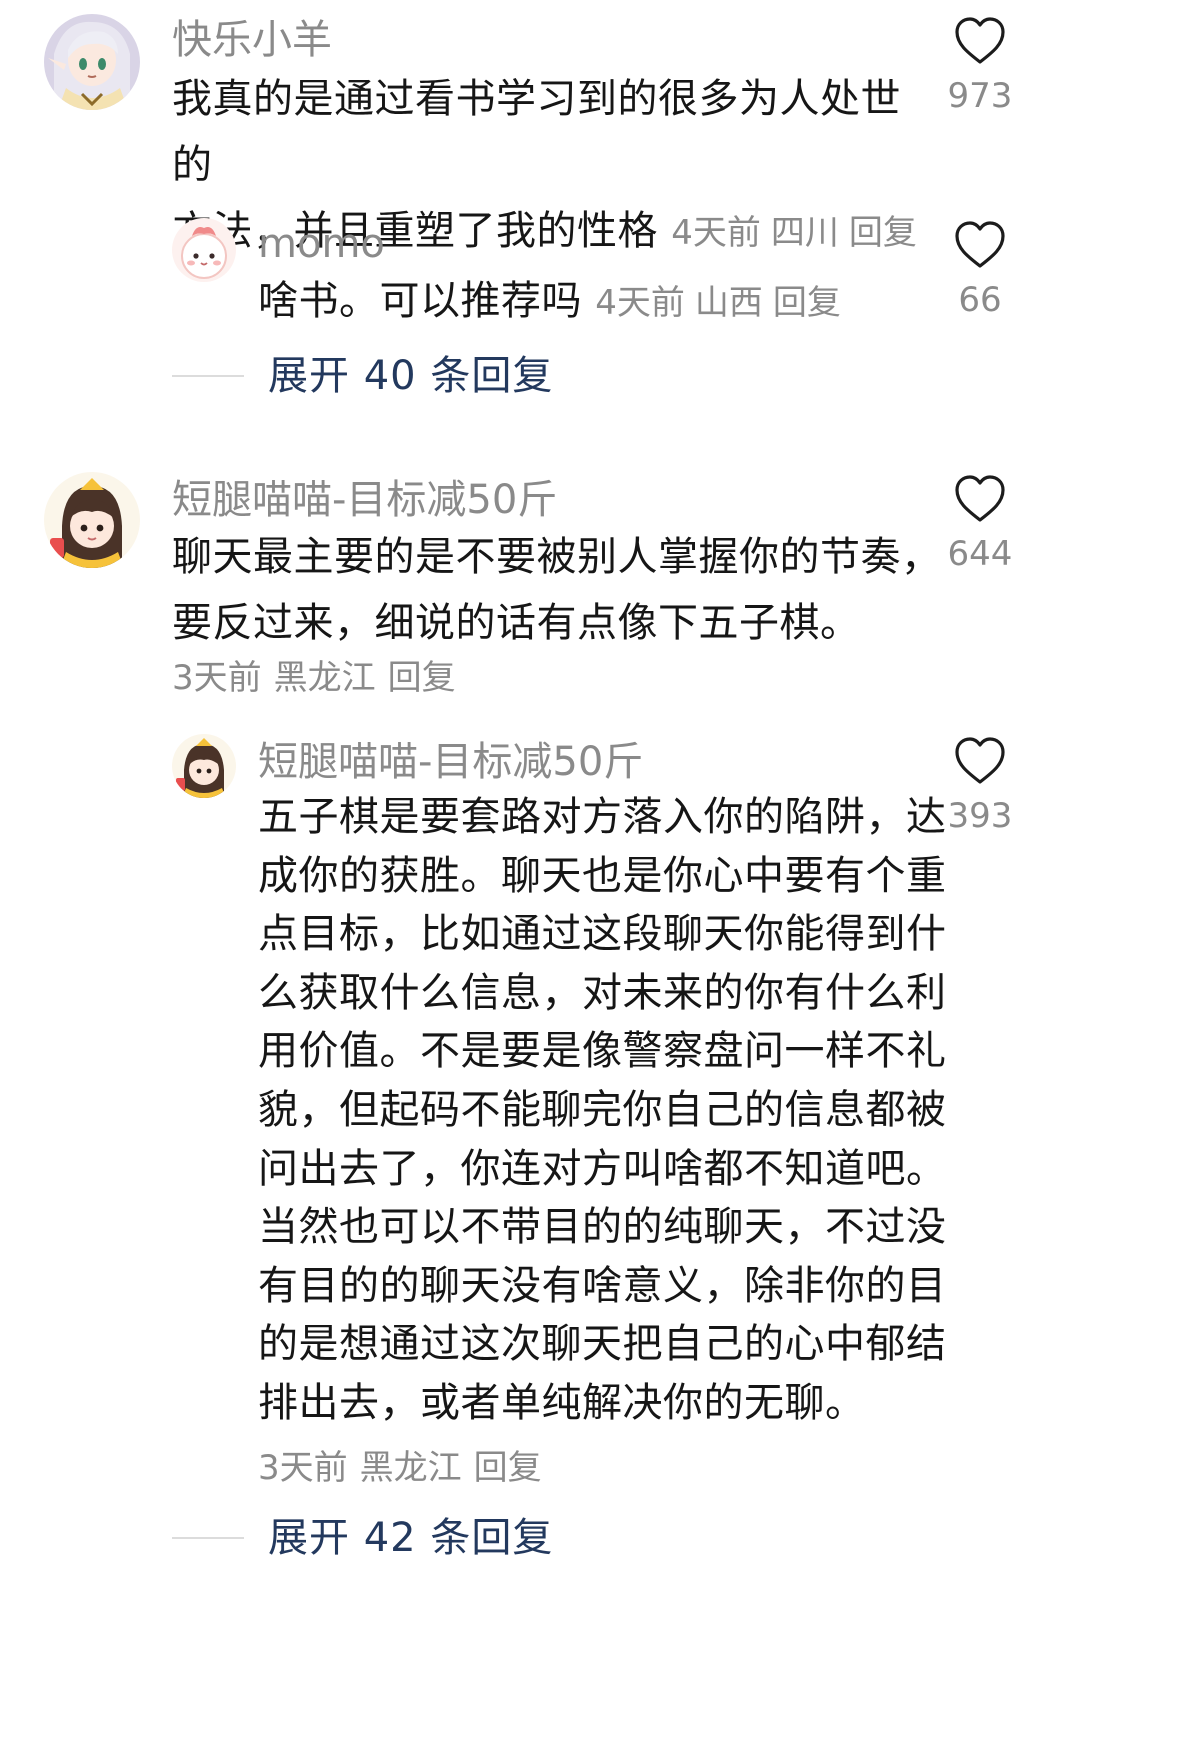 This screenshot has width=1179, height=1763. What do you see at coordinates (420, 301) in the screenshot?
I see `reply-line: 啥书。可以推荐吗` at bounding box center [420, 301].